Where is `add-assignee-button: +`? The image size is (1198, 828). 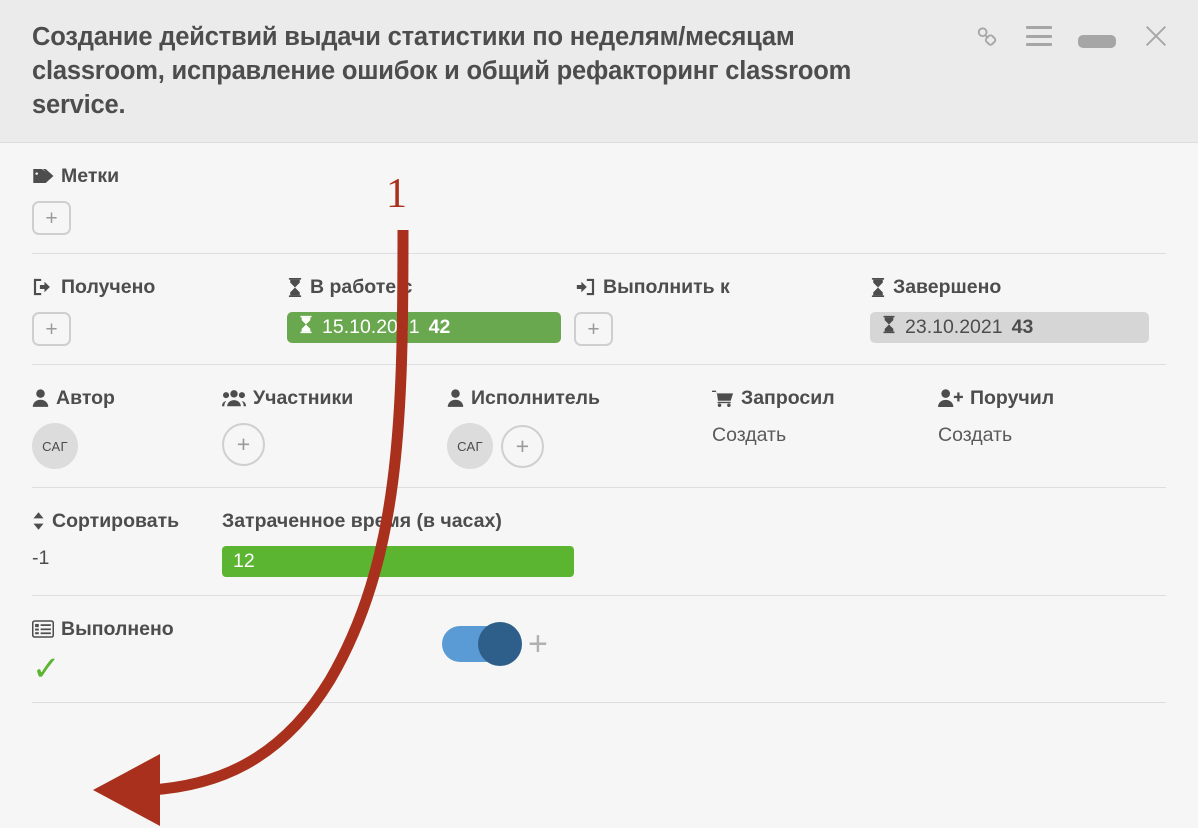
add-assignee-button: + is located at coordinates (522, 446).